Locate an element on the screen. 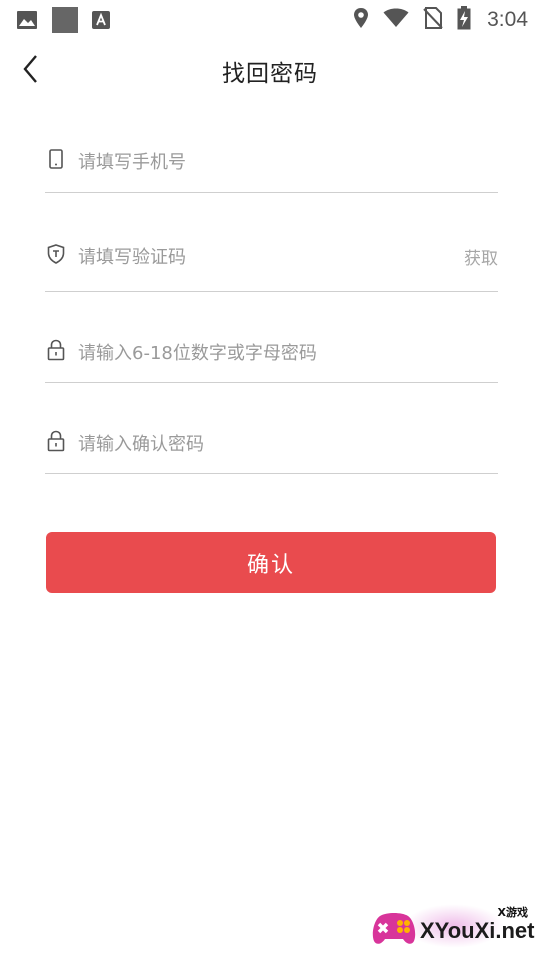 The width and height of the screenshot is (540, 960). phone-icon is located at coordinates (56, 159).